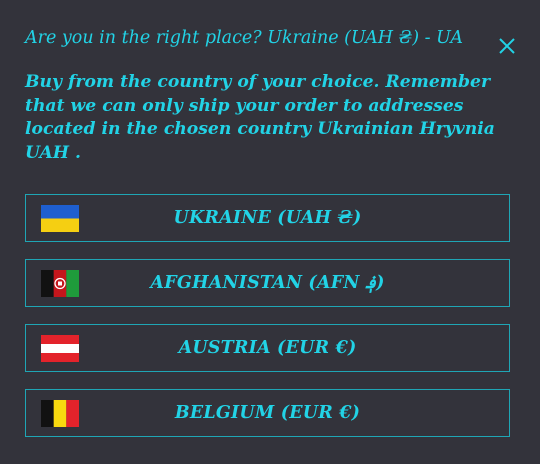 The width and height of the screenshot is (540, 464). I want to click on country-option-belgium: BELGIUM (EUR €), so click(267, 413).